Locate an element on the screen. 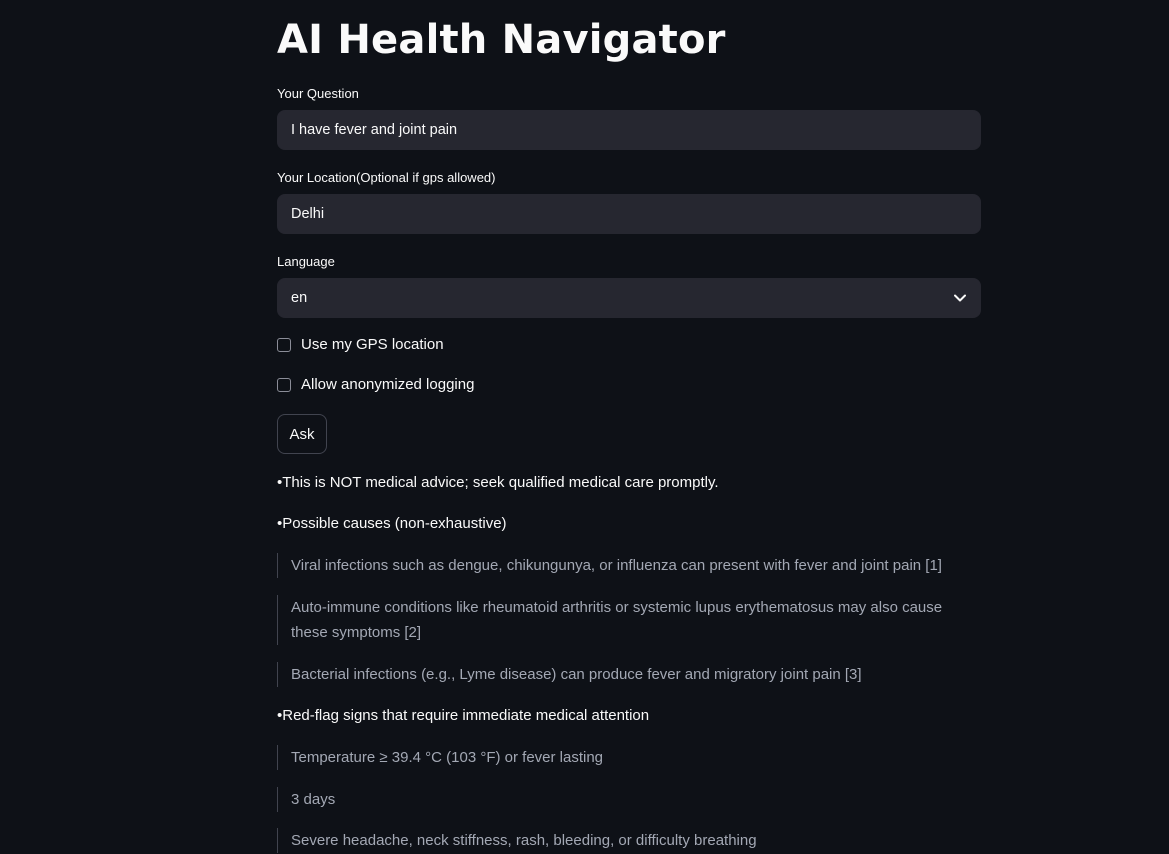  location-input: Delhi is located at coordinates (629, 214).